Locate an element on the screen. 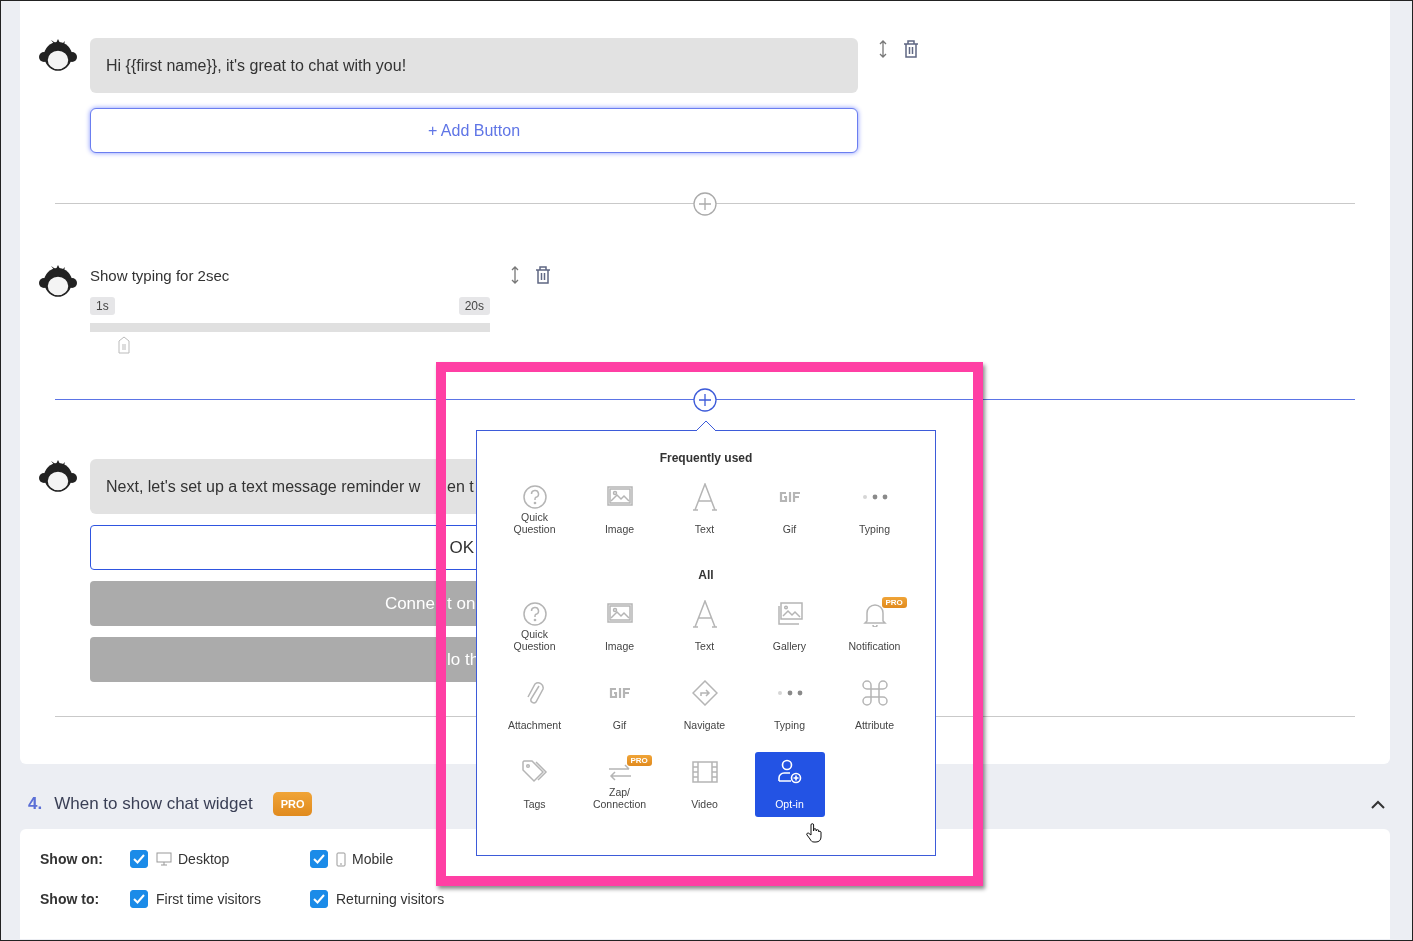 This screenshot has height=941, width=1413. picker-item: PRO Zap/ Connection is located at coordinates (619, 784).